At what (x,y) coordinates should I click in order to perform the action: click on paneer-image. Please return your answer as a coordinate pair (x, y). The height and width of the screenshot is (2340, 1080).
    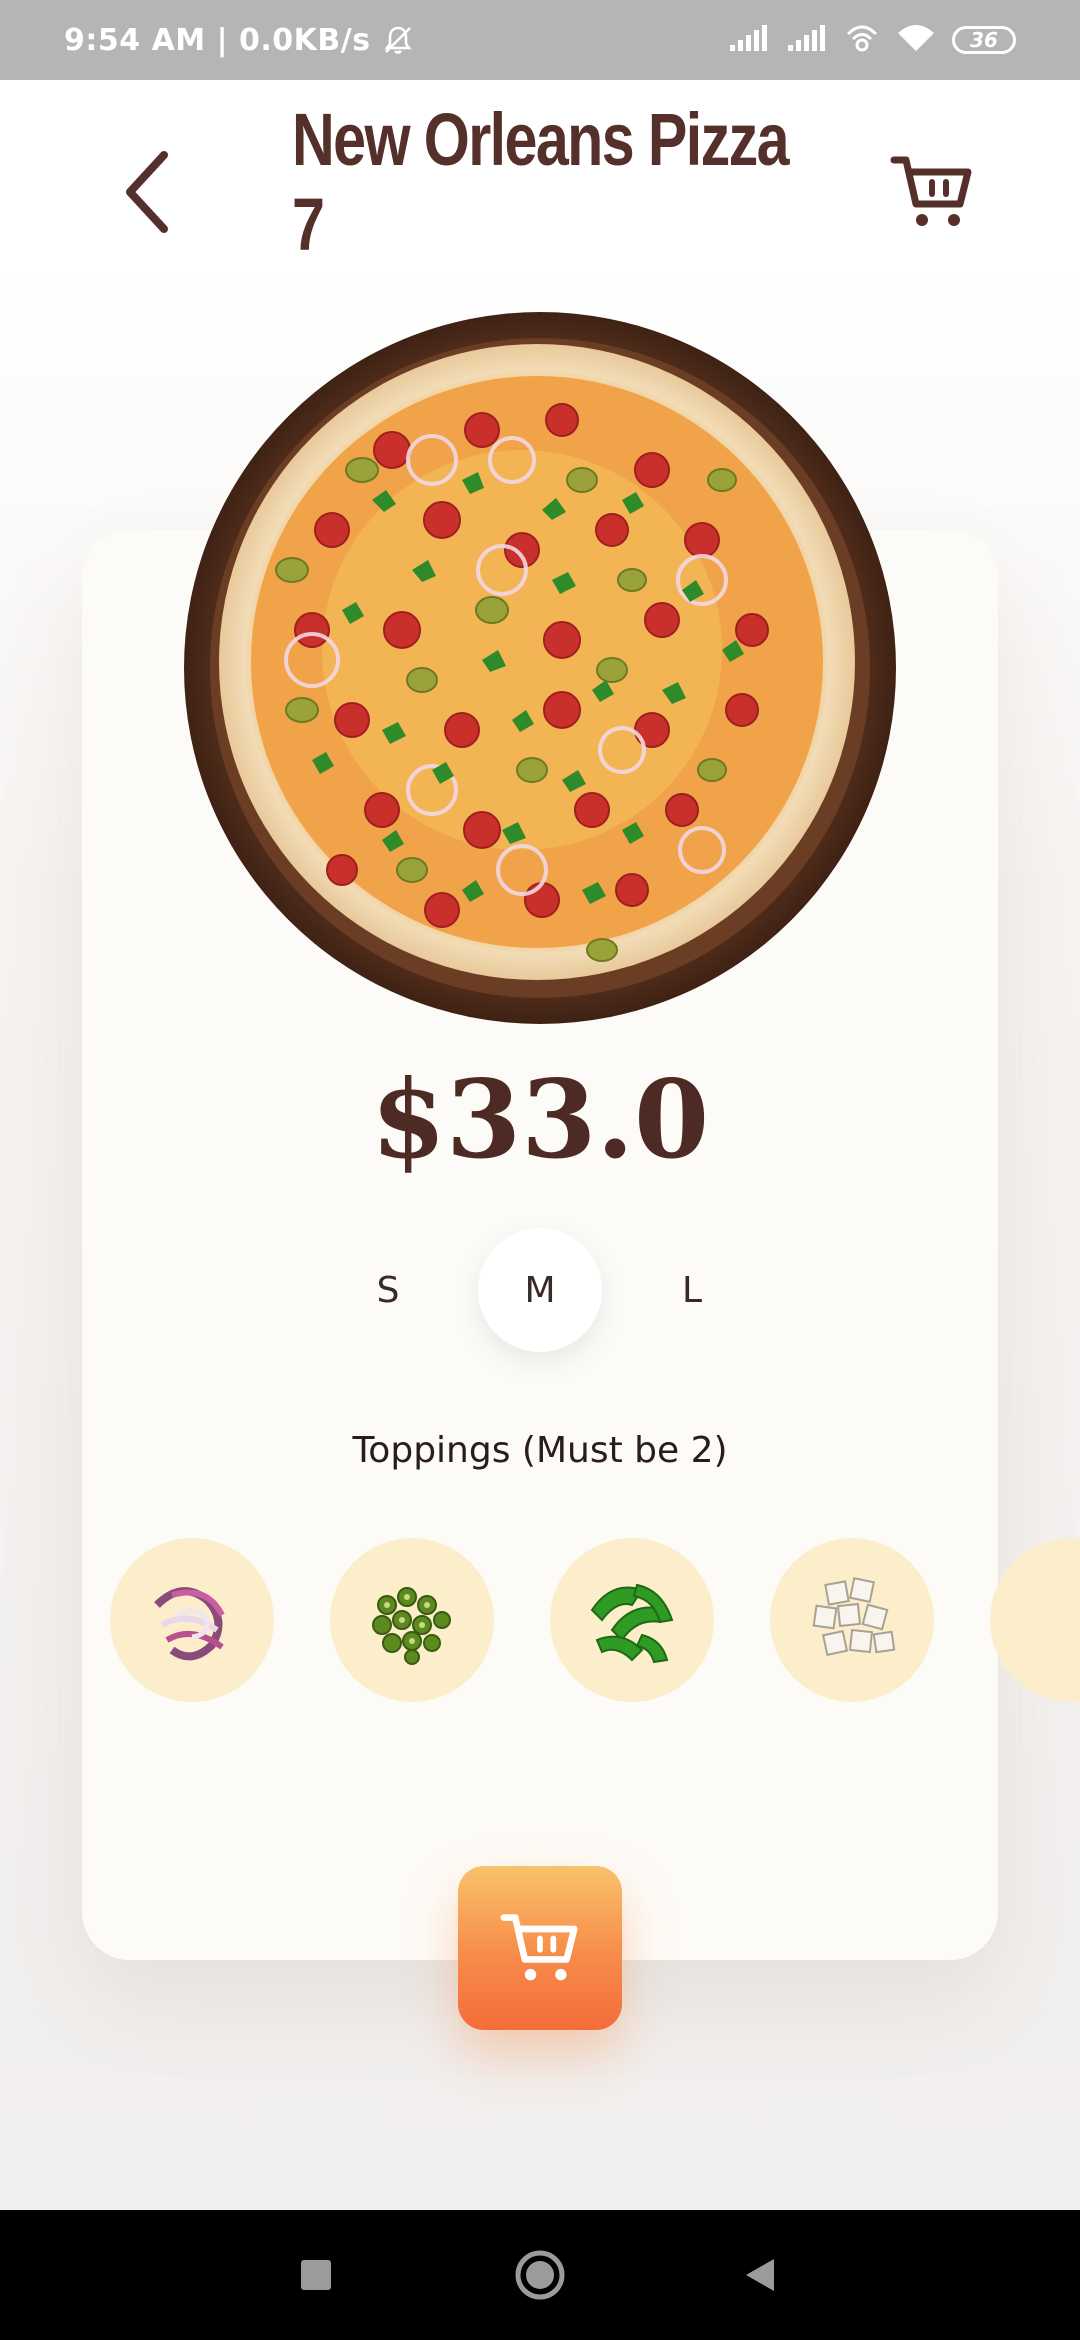
    Looking at the image, I should click on (854, 1616).